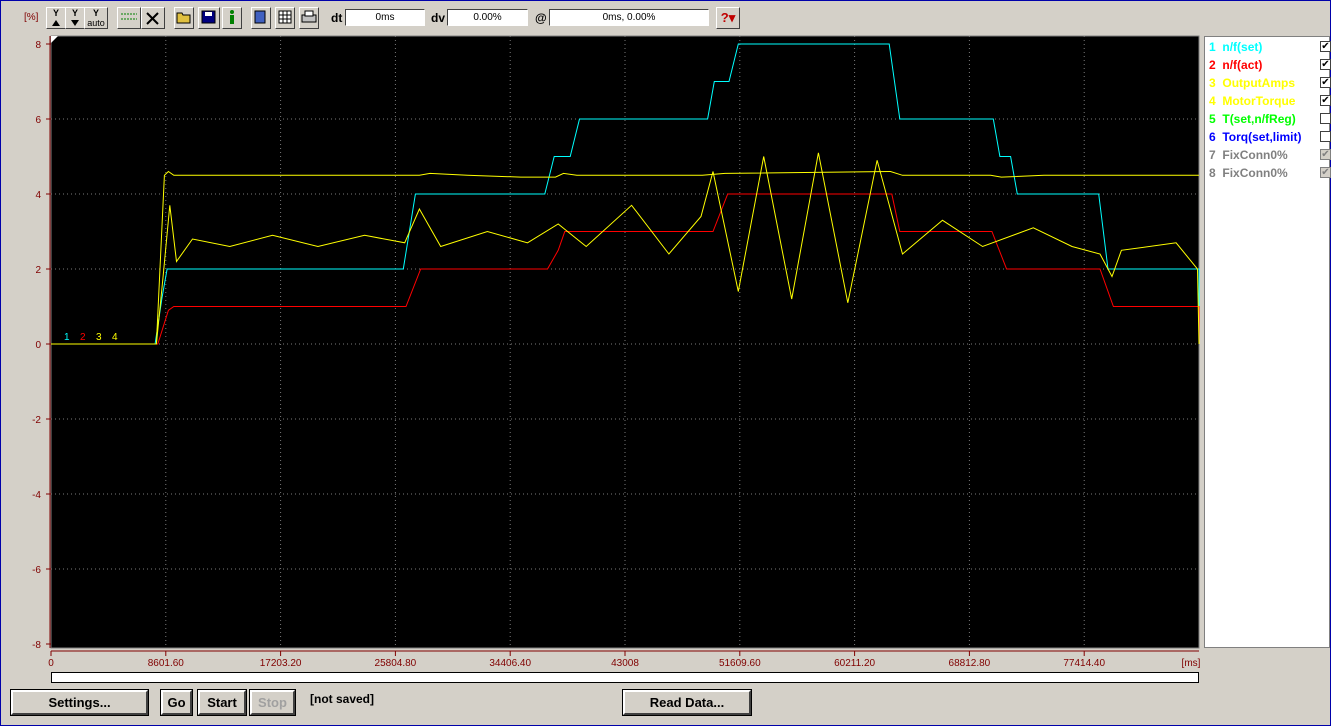 Image resolution: width=1331 pixels, height=726 pixels. I want to click on legend-label: 8 FixConn0%, so click(1248, 173).